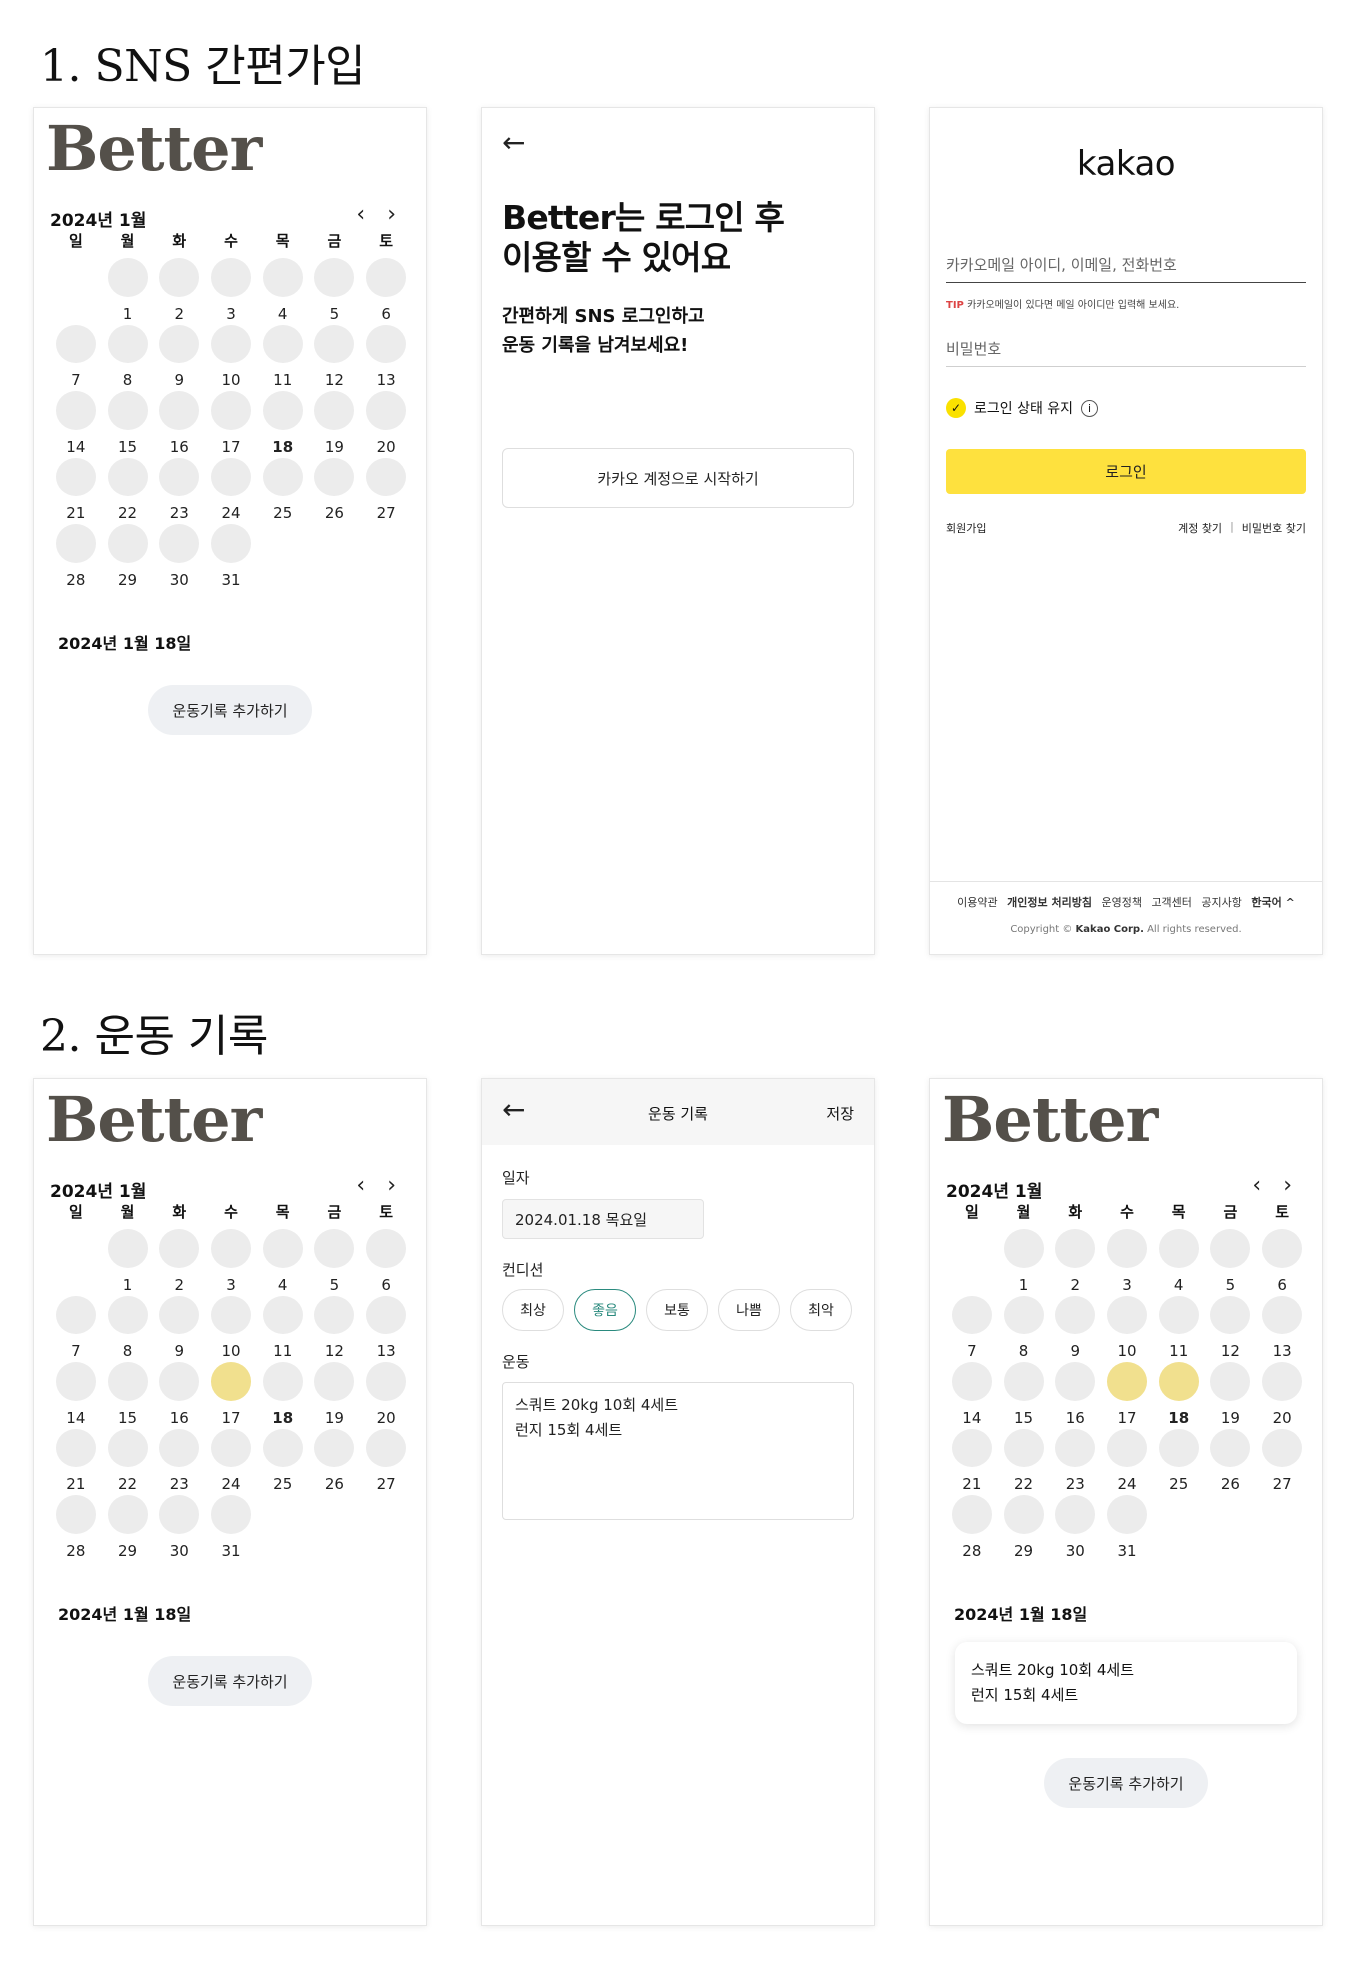  I want to click on record-card: 스쿼트 20kg 10회 4세트 런지 15회 4세트, so click(1126, 1683).